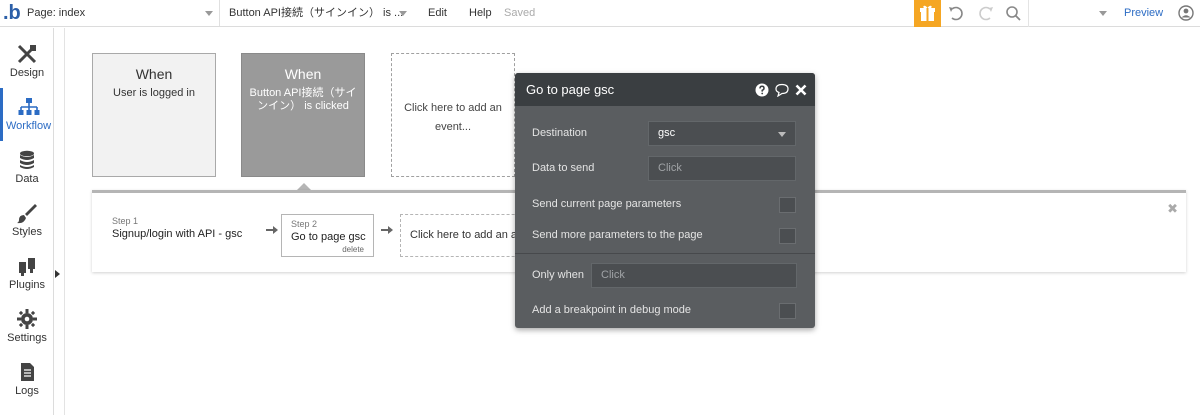 This screenshot has width=1200, height=415. I want to click on brush-icon, so click(27, 214).